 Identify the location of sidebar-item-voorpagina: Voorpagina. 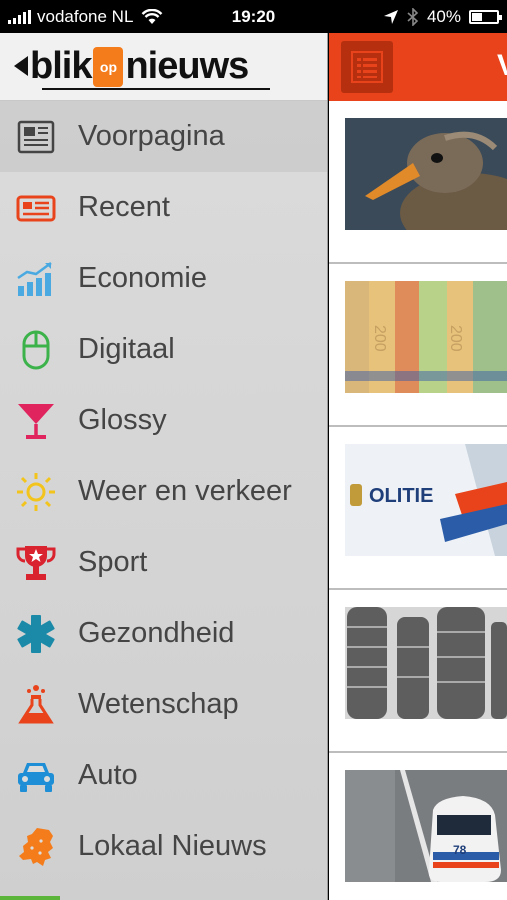
(163, 136).